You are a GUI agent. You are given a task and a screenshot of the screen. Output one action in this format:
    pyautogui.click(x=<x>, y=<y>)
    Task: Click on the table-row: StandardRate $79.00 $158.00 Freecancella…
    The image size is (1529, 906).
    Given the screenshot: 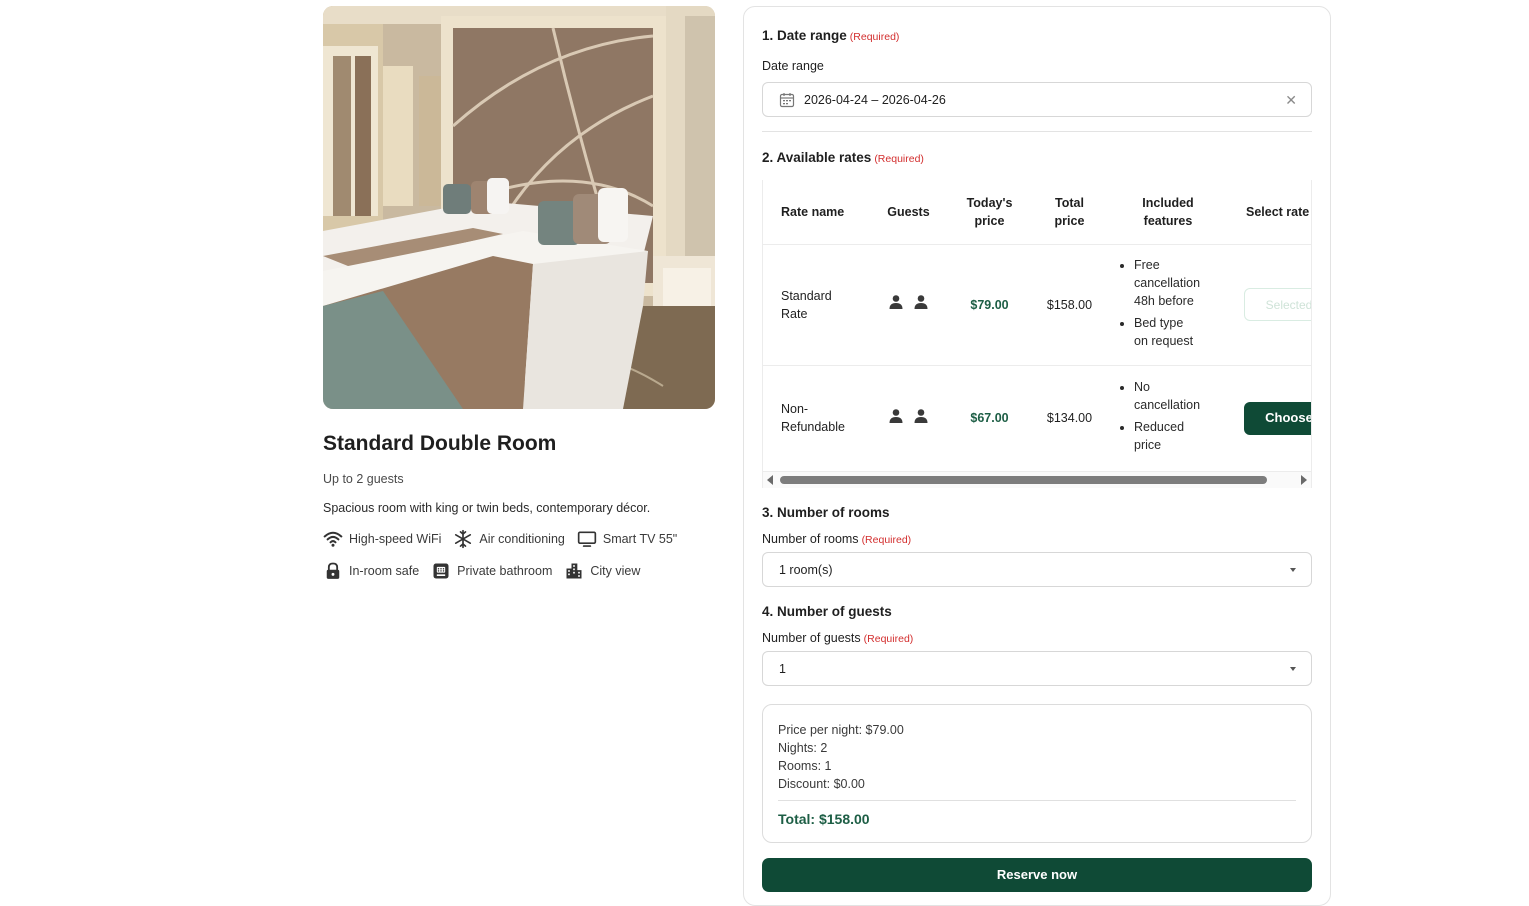 What is the action you would take?
    pyautogui.click(x=1037, y=305)
    